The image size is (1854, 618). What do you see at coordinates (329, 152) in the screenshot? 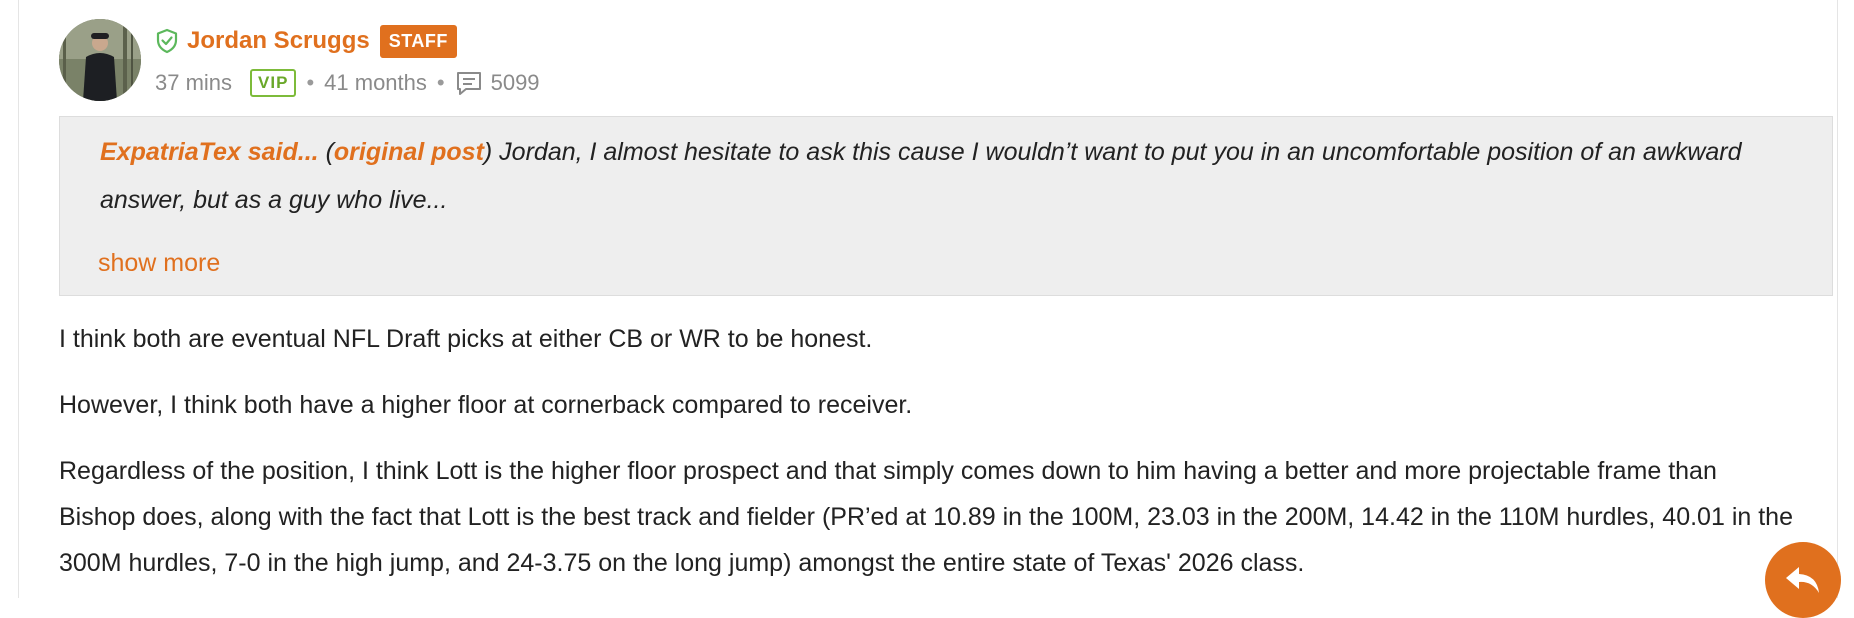
I see `quote-open-paren: (` at bounding box center [329, 152].